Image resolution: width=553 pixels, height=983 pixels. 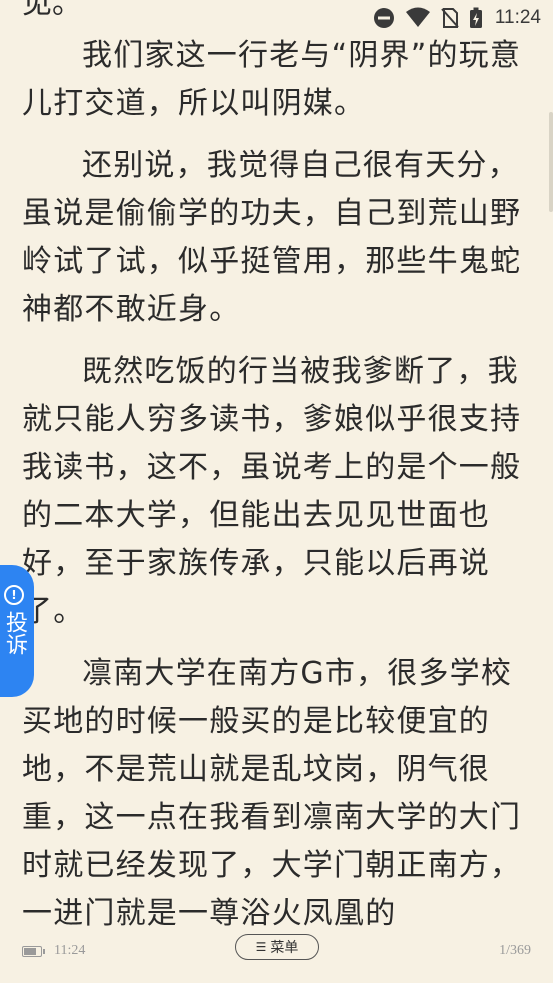 I want to click on footer-bar: 11:24 ☰ 菜单 1/369, so click(x=276, y=955).